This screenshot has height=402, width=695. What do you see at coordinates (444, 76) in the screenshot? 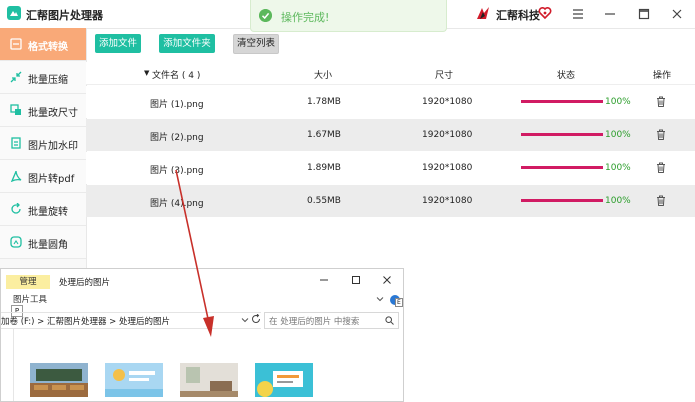
I see `column-dimensions: 尺寸` at bounding box center [444, 76].